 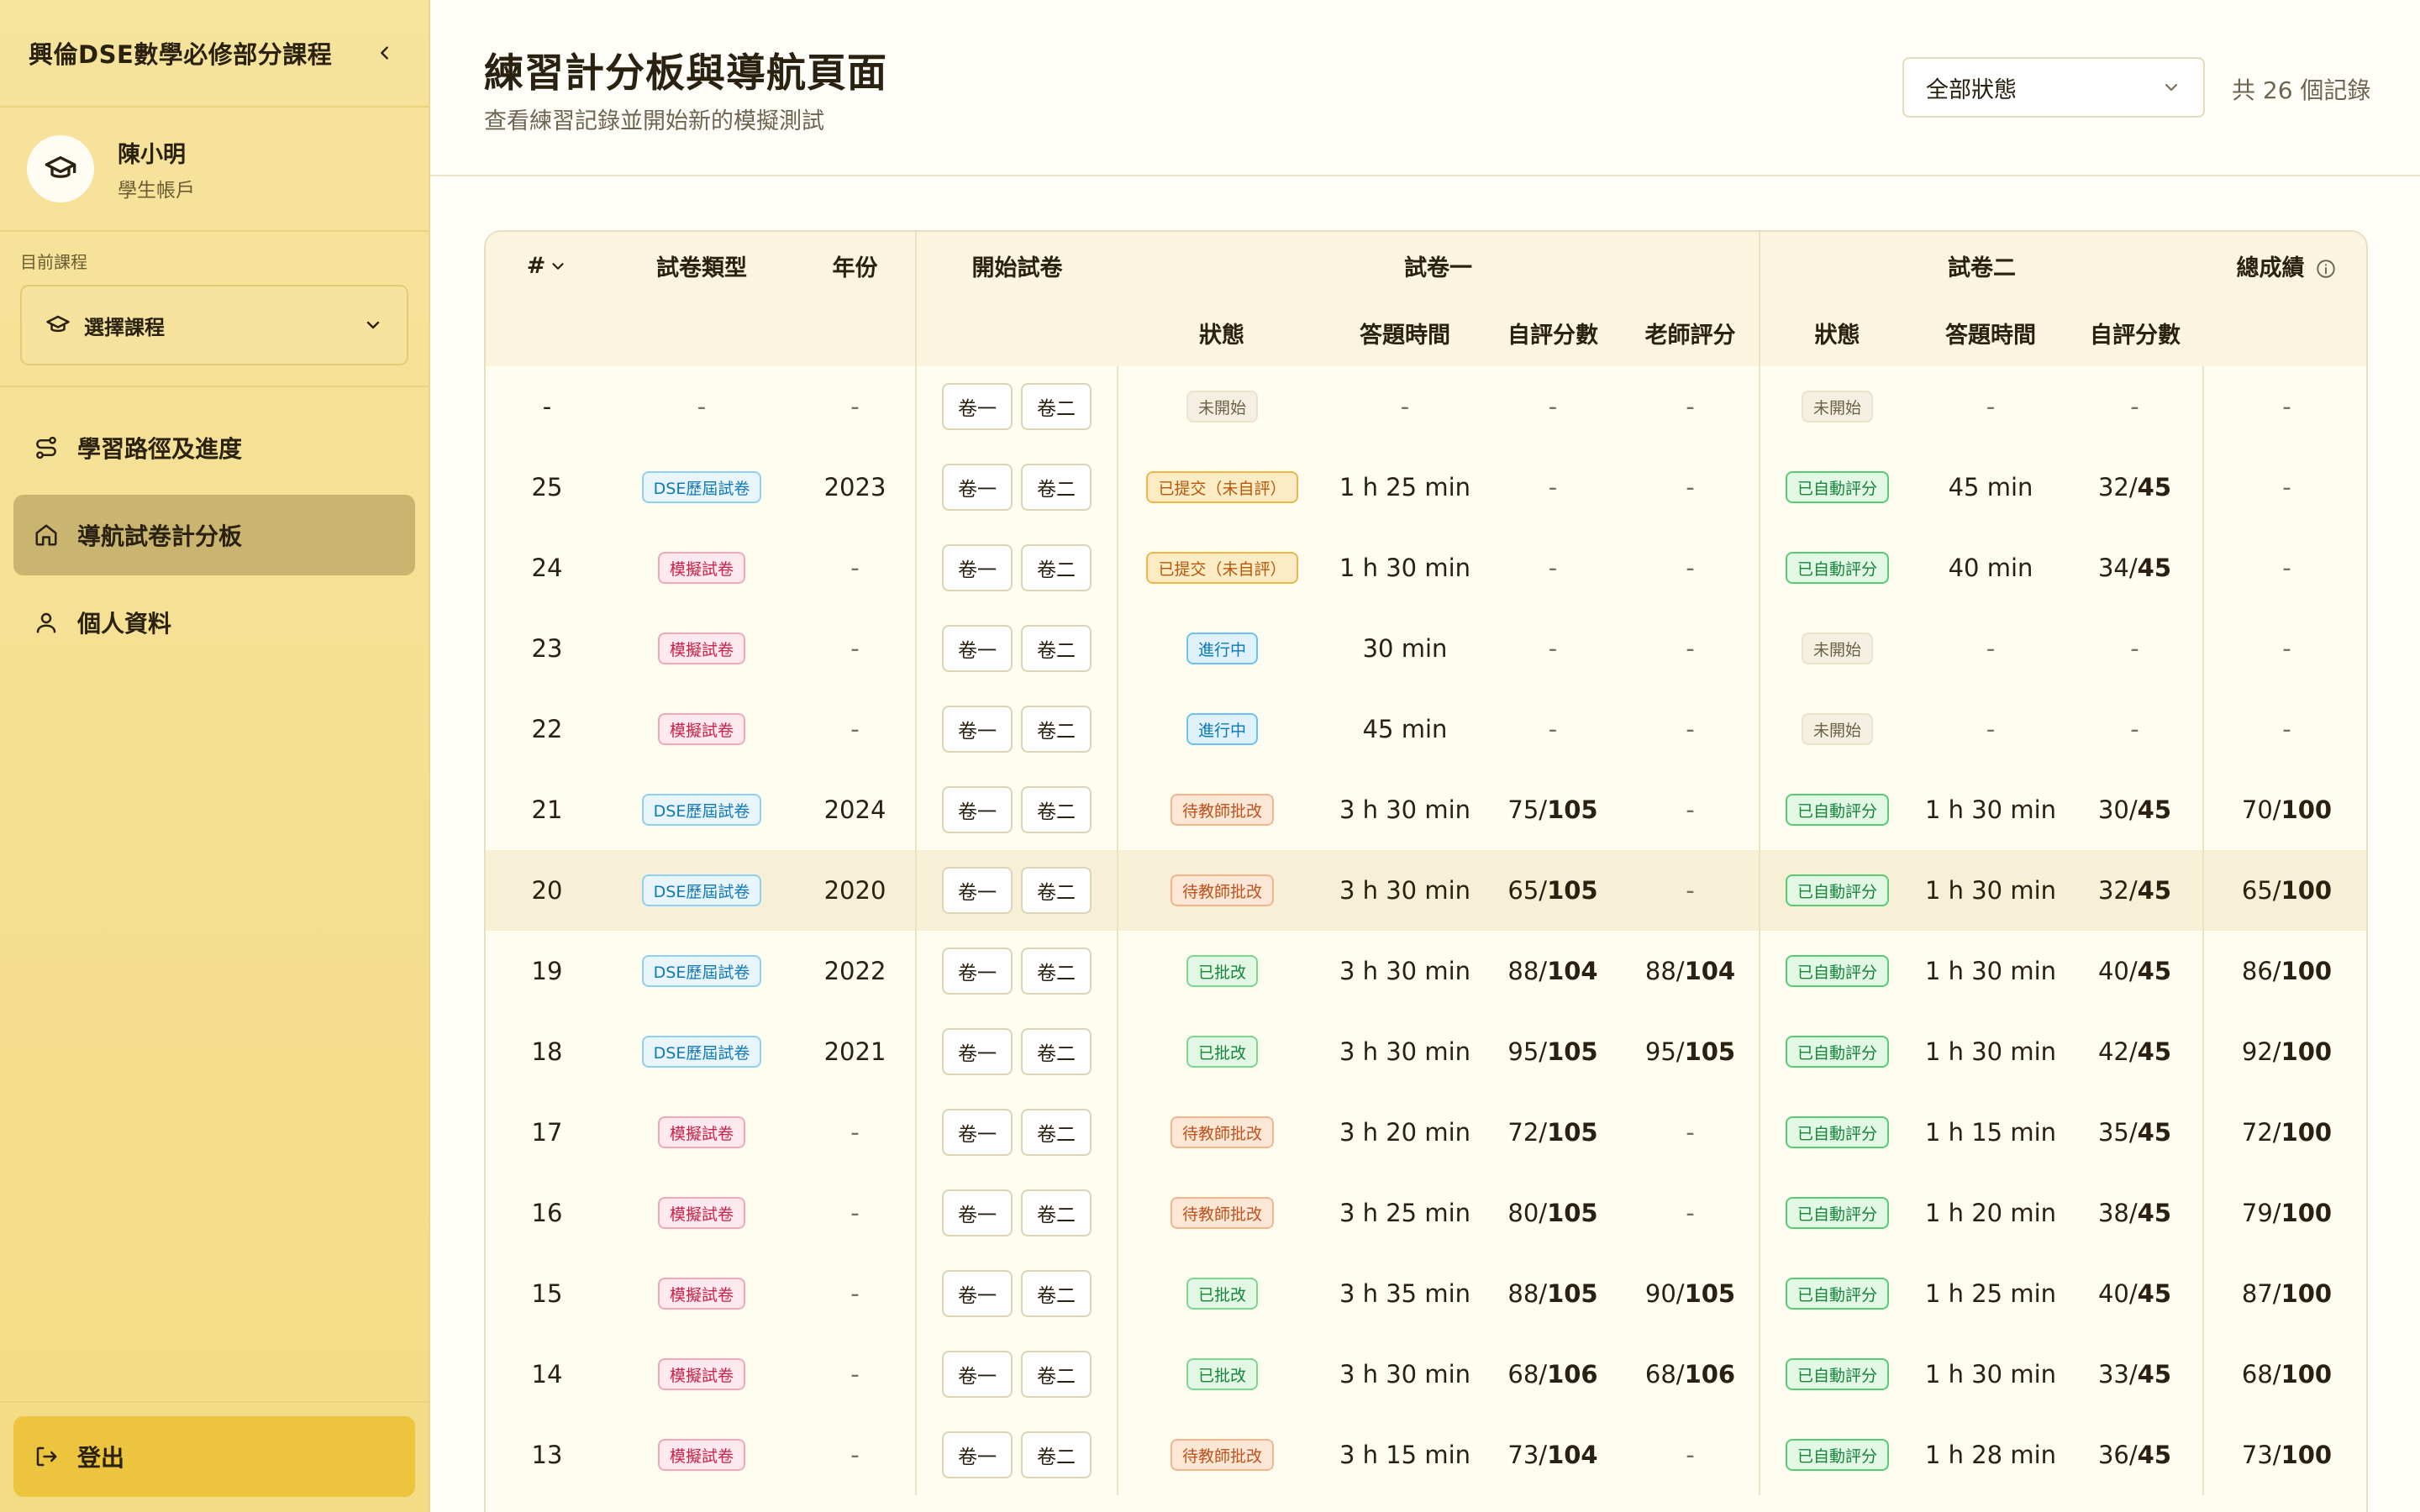 What do you see at coordinates (214, 535) in the screenshot?
I see `sidebar-item-scoreboard: 導航試卷計分板` at bounding box center [214, 535].